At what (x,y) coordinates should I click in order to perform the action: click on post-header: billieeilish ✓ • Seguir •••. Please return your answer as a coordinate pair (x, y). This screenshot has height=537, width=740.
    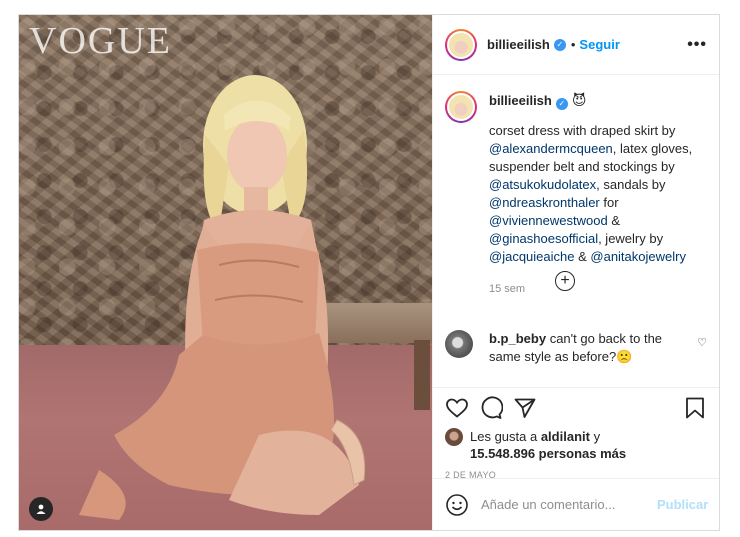
    Looking at the image, I should click on (576, 45).